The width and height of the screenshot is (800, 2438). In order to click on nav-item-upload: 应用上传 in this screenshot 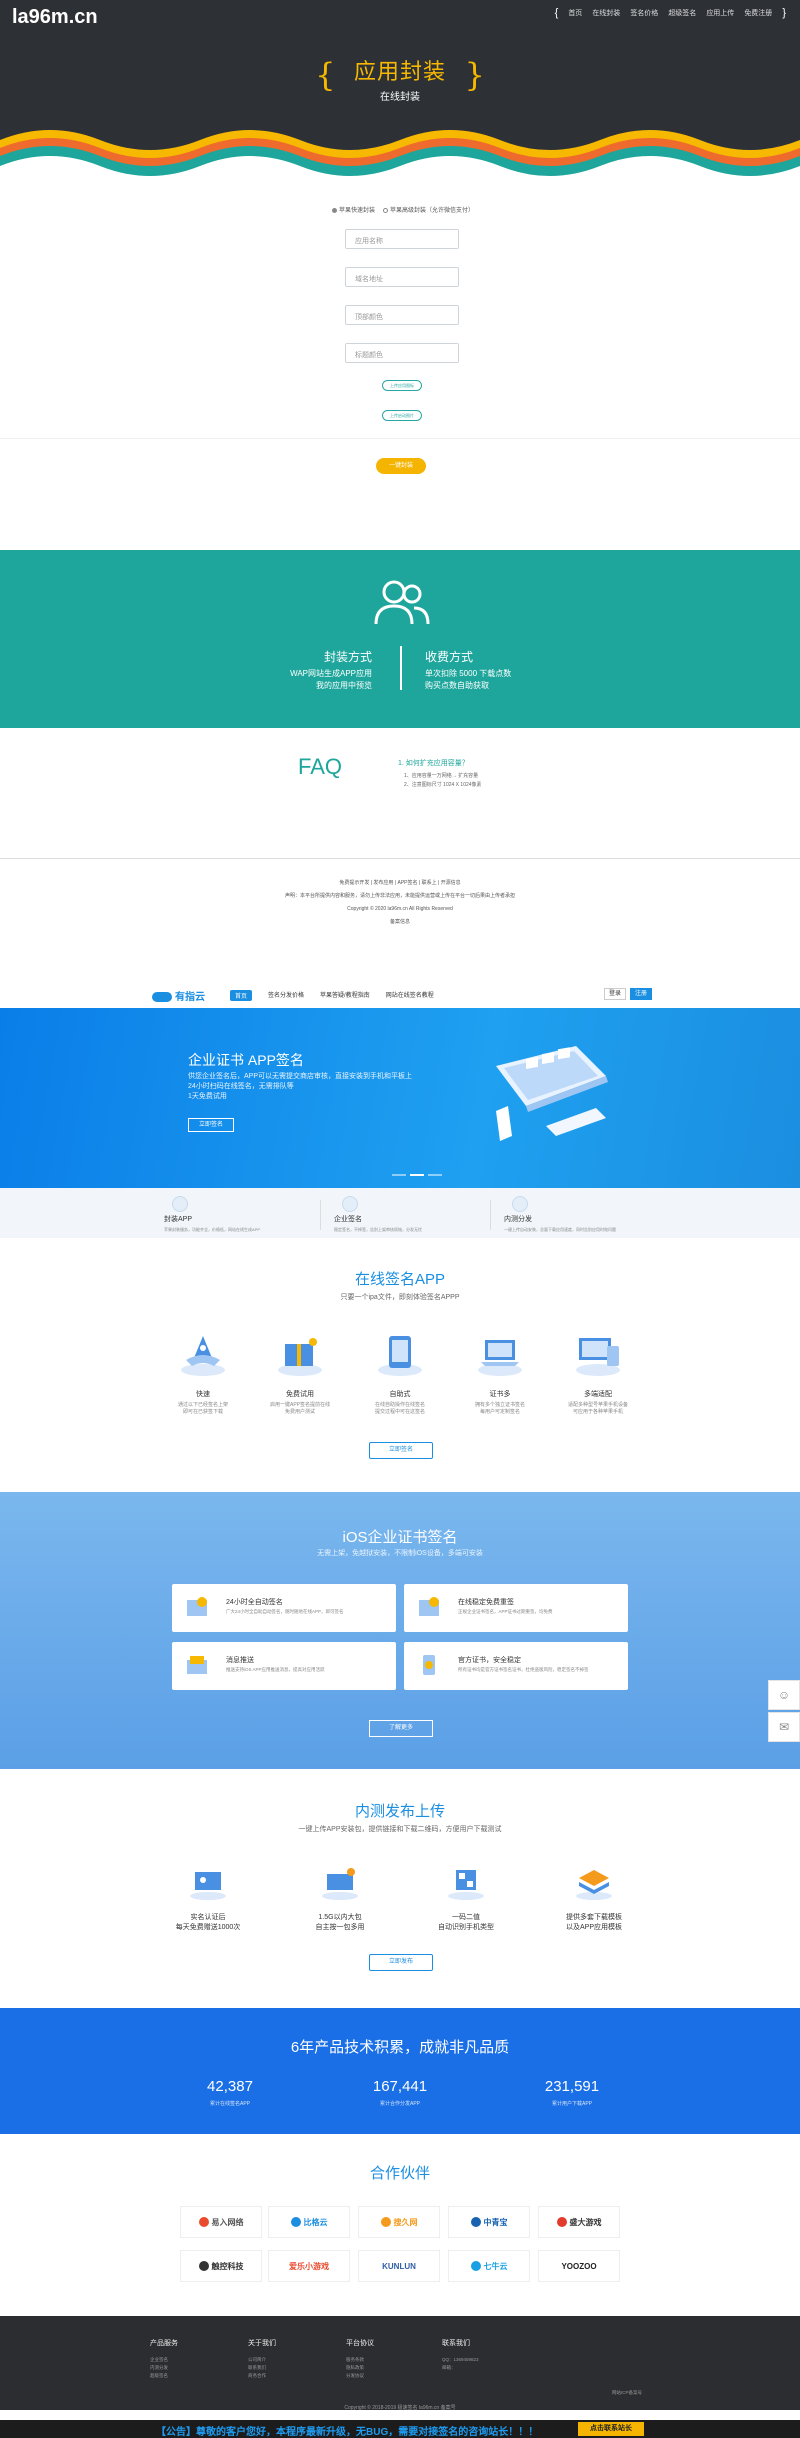, I will do `click(720, 13)`.